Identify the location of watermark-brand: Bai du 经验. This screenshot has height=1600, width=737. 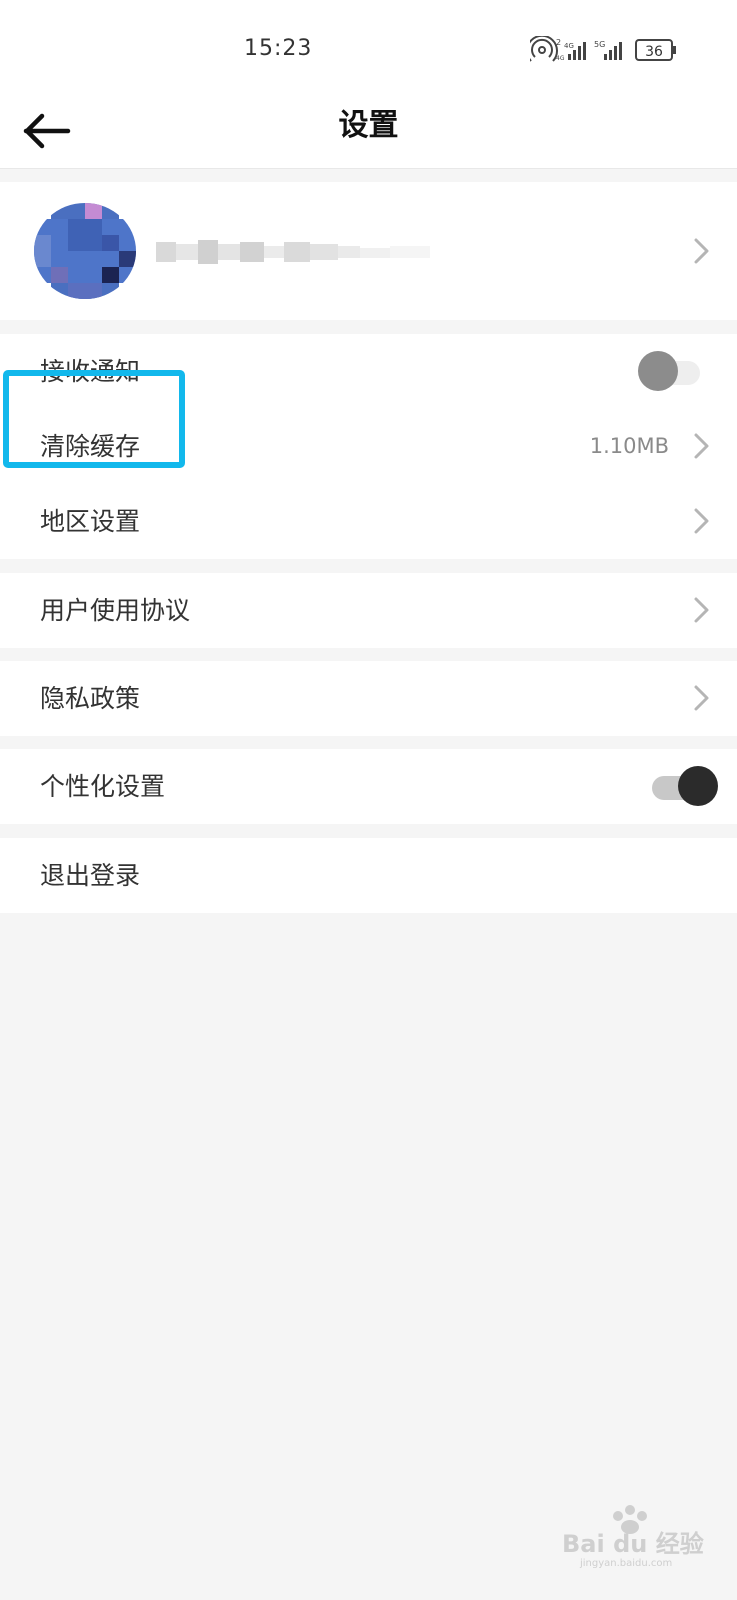
(633, 1544).